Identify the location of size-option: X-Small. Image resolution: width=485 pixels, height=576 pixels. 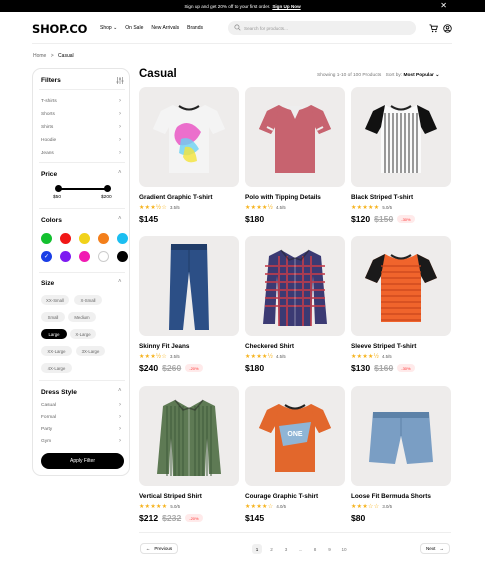
(88, 300).